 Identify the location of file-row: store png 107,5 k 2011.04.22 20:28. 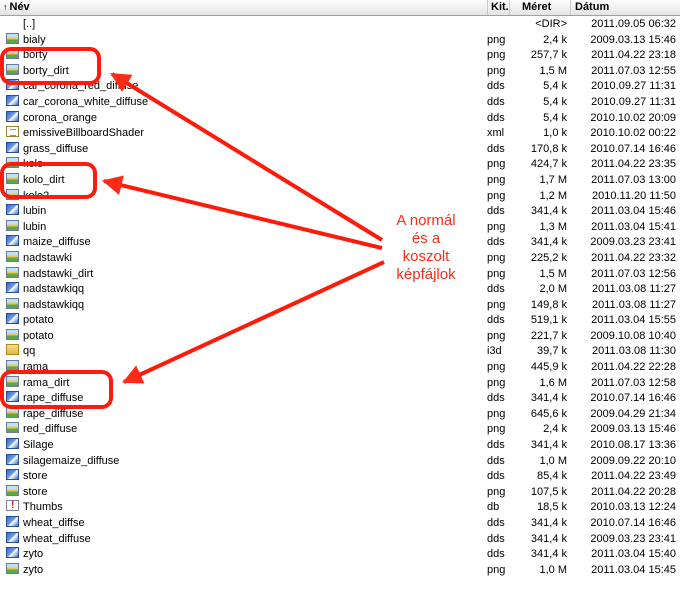
(340, 492).